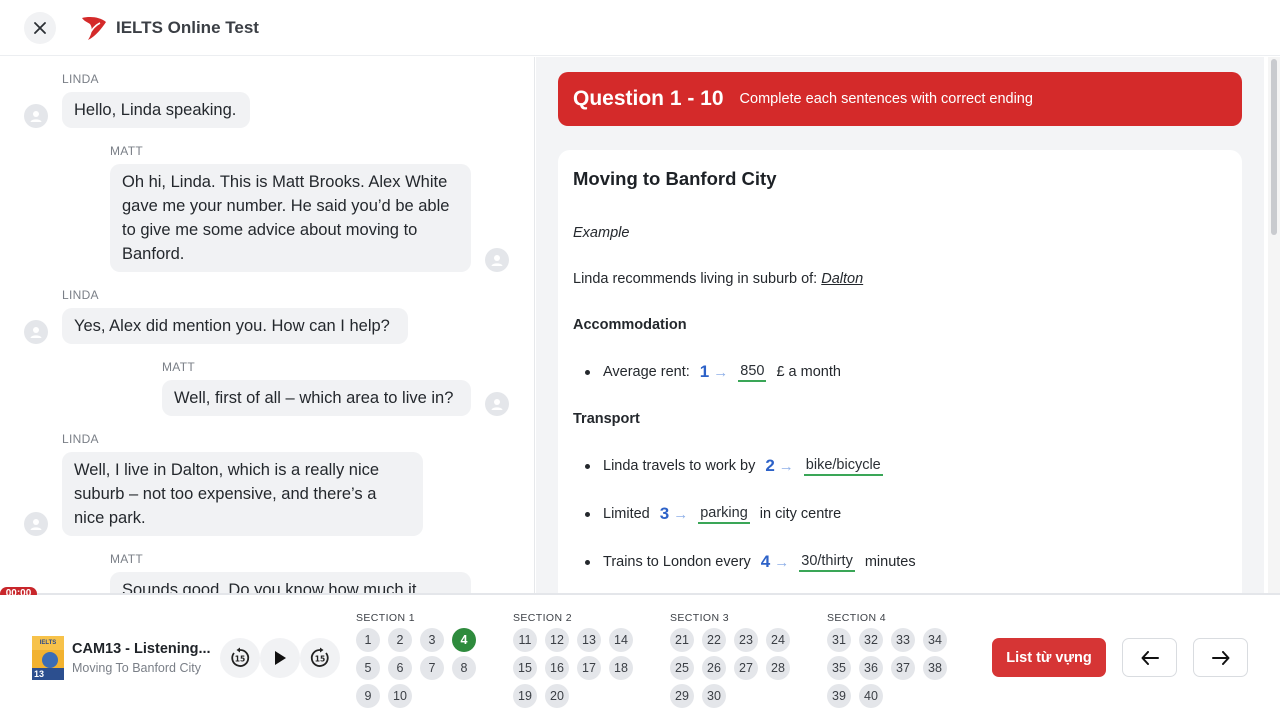 This screenshot has width=1280, height=720. Describe the element at coordinates (589, 668) in the screenshot. I see `question-nav-button: 17` at that location.